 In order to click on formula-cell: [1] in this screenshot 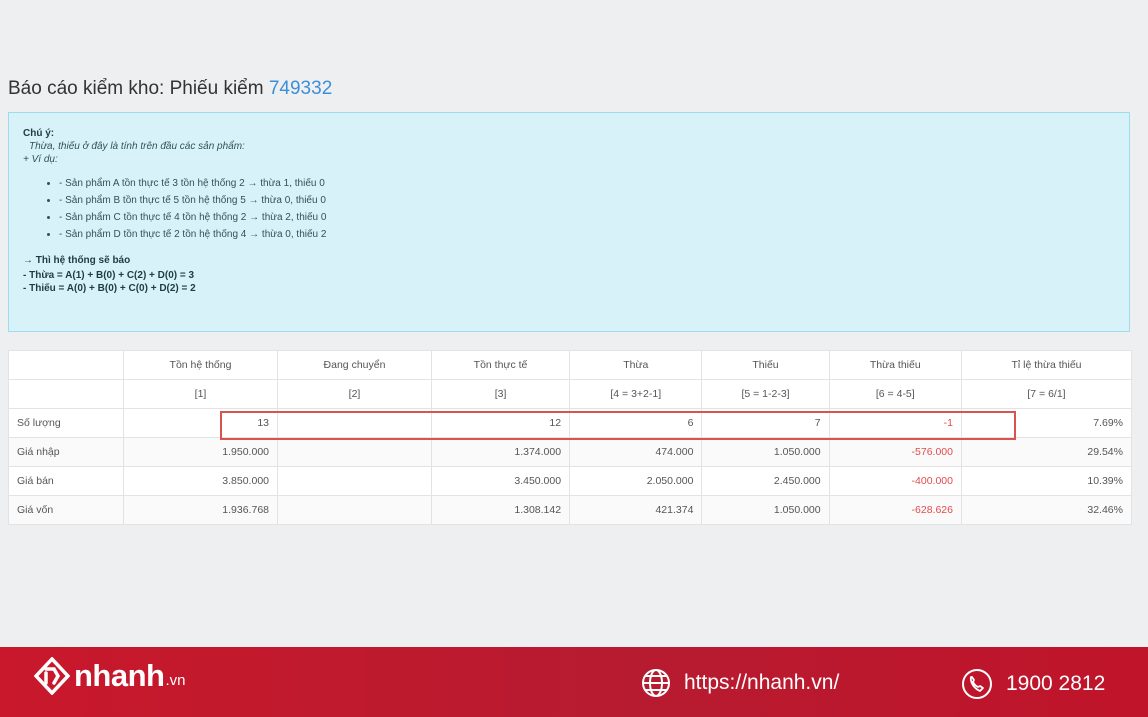, I will do `click(200, 394)`.